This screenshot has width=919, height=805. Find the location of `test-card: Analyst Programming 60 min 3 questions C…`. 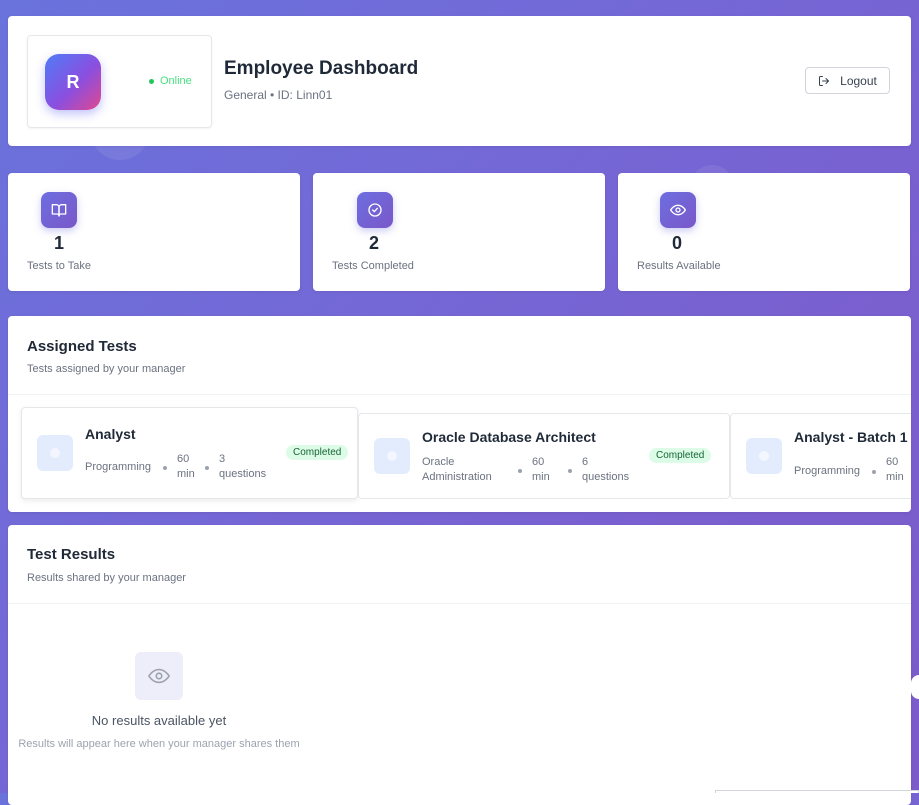

test-card: Analyst Programming 60 min 3 questions C… is located at coordinates (189, 453).